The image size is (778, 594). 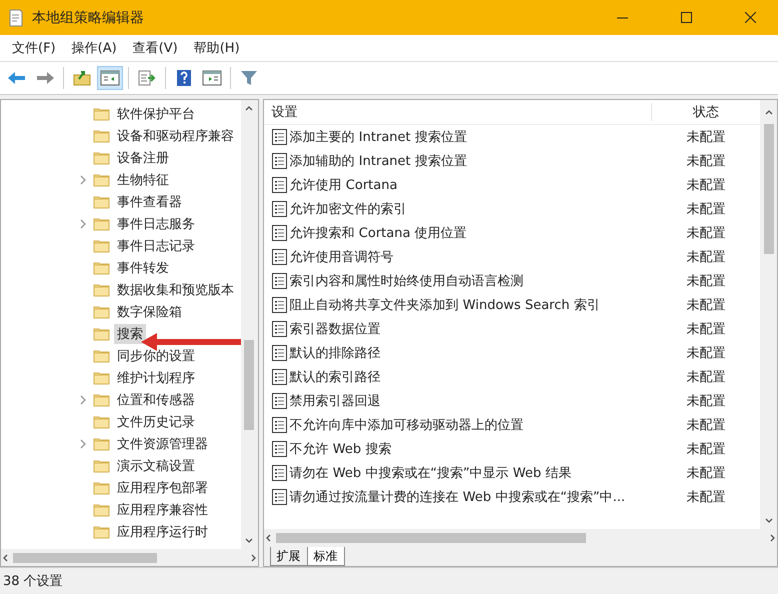 I want to click on close-icon, so click(x=750, y=17).